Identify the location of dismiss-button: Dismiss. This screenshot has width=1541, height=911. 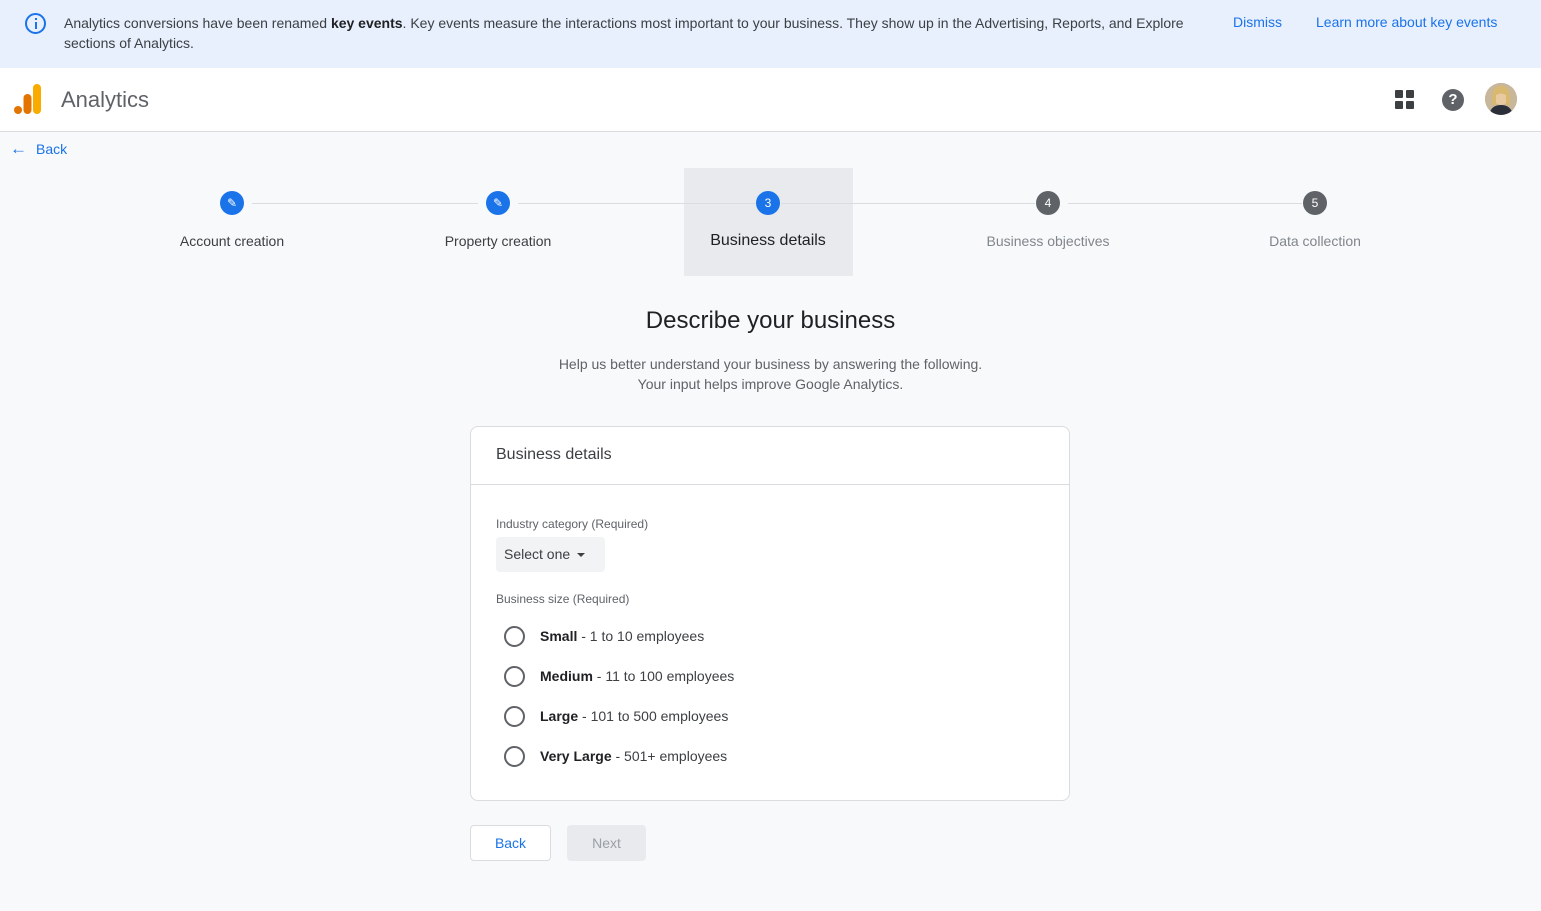
(1257, 22).